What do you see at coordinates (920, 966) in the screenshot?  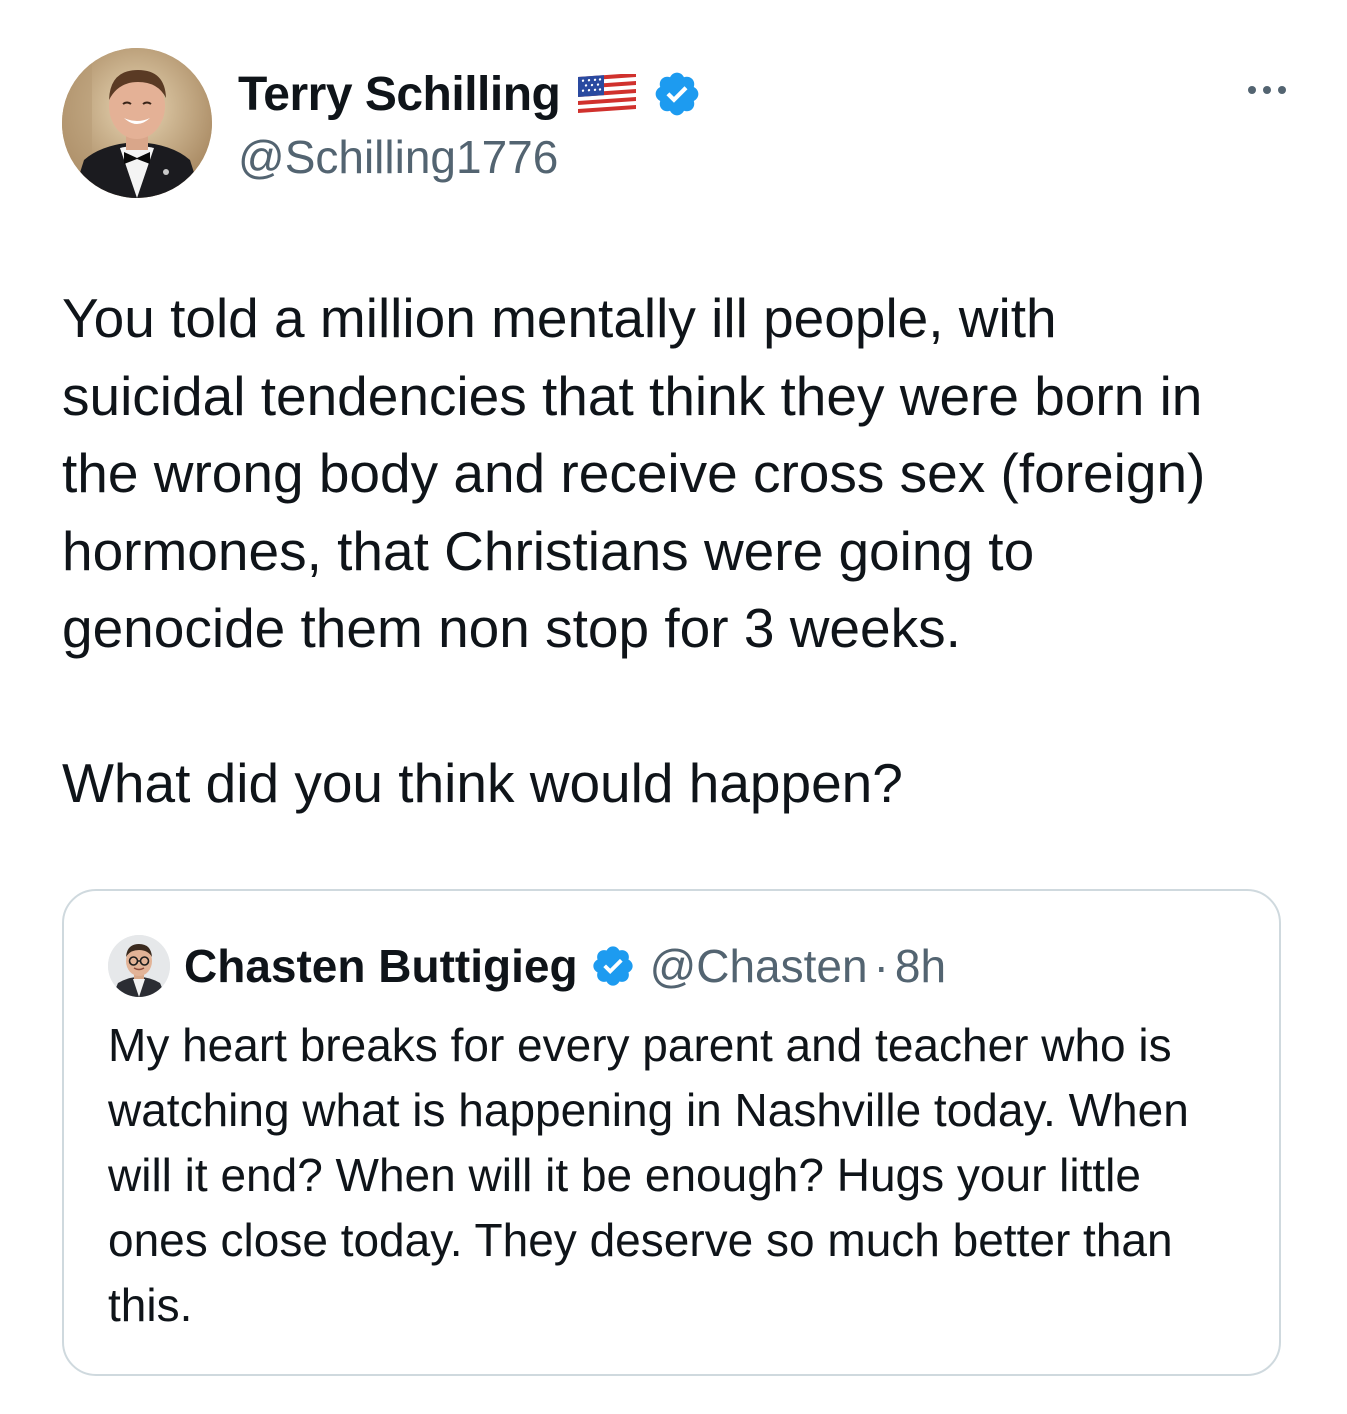 I see `quote-timestamp: 8h` at bounding box center [920, 966].